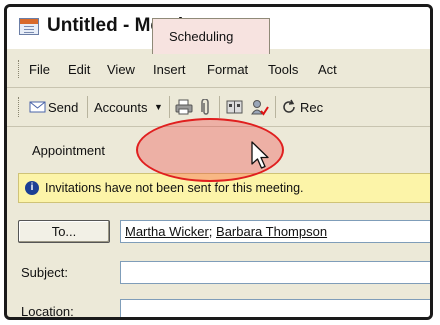 This screenshot has width=440, height=325. I want to click on tab-appointment: Appointment, so click(68, 150).